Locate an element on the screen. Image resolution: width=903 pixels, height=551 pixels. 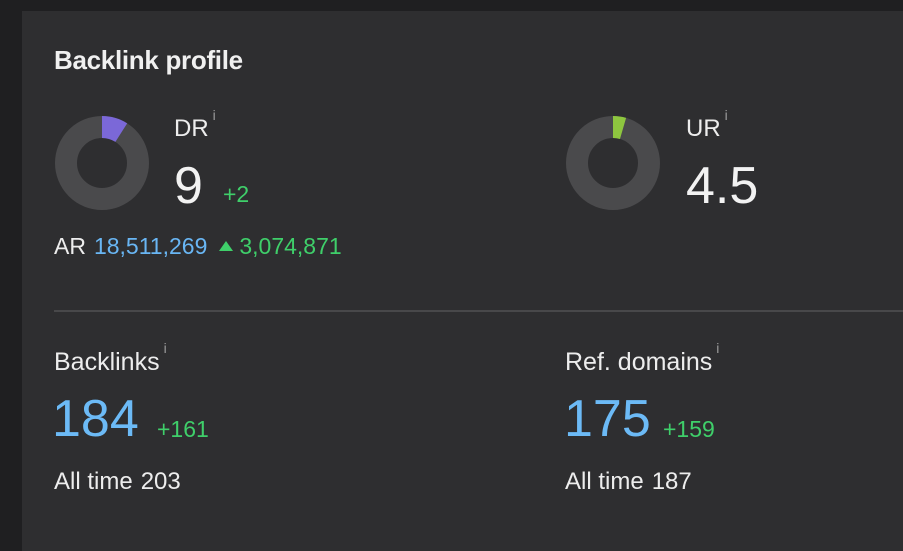
backlinks-alltime: All time 203 is located at coordinates (117, 482).